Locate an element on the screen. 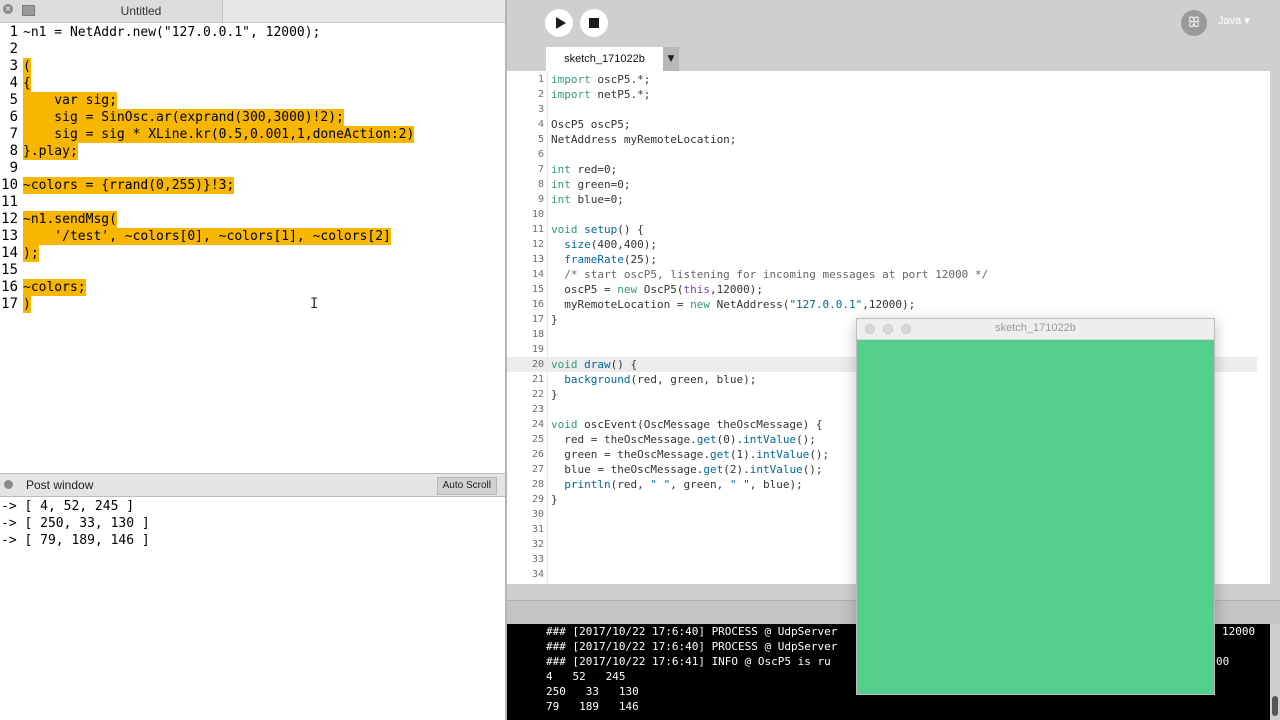  code-line: 9 is located at coordinates (252, 168).